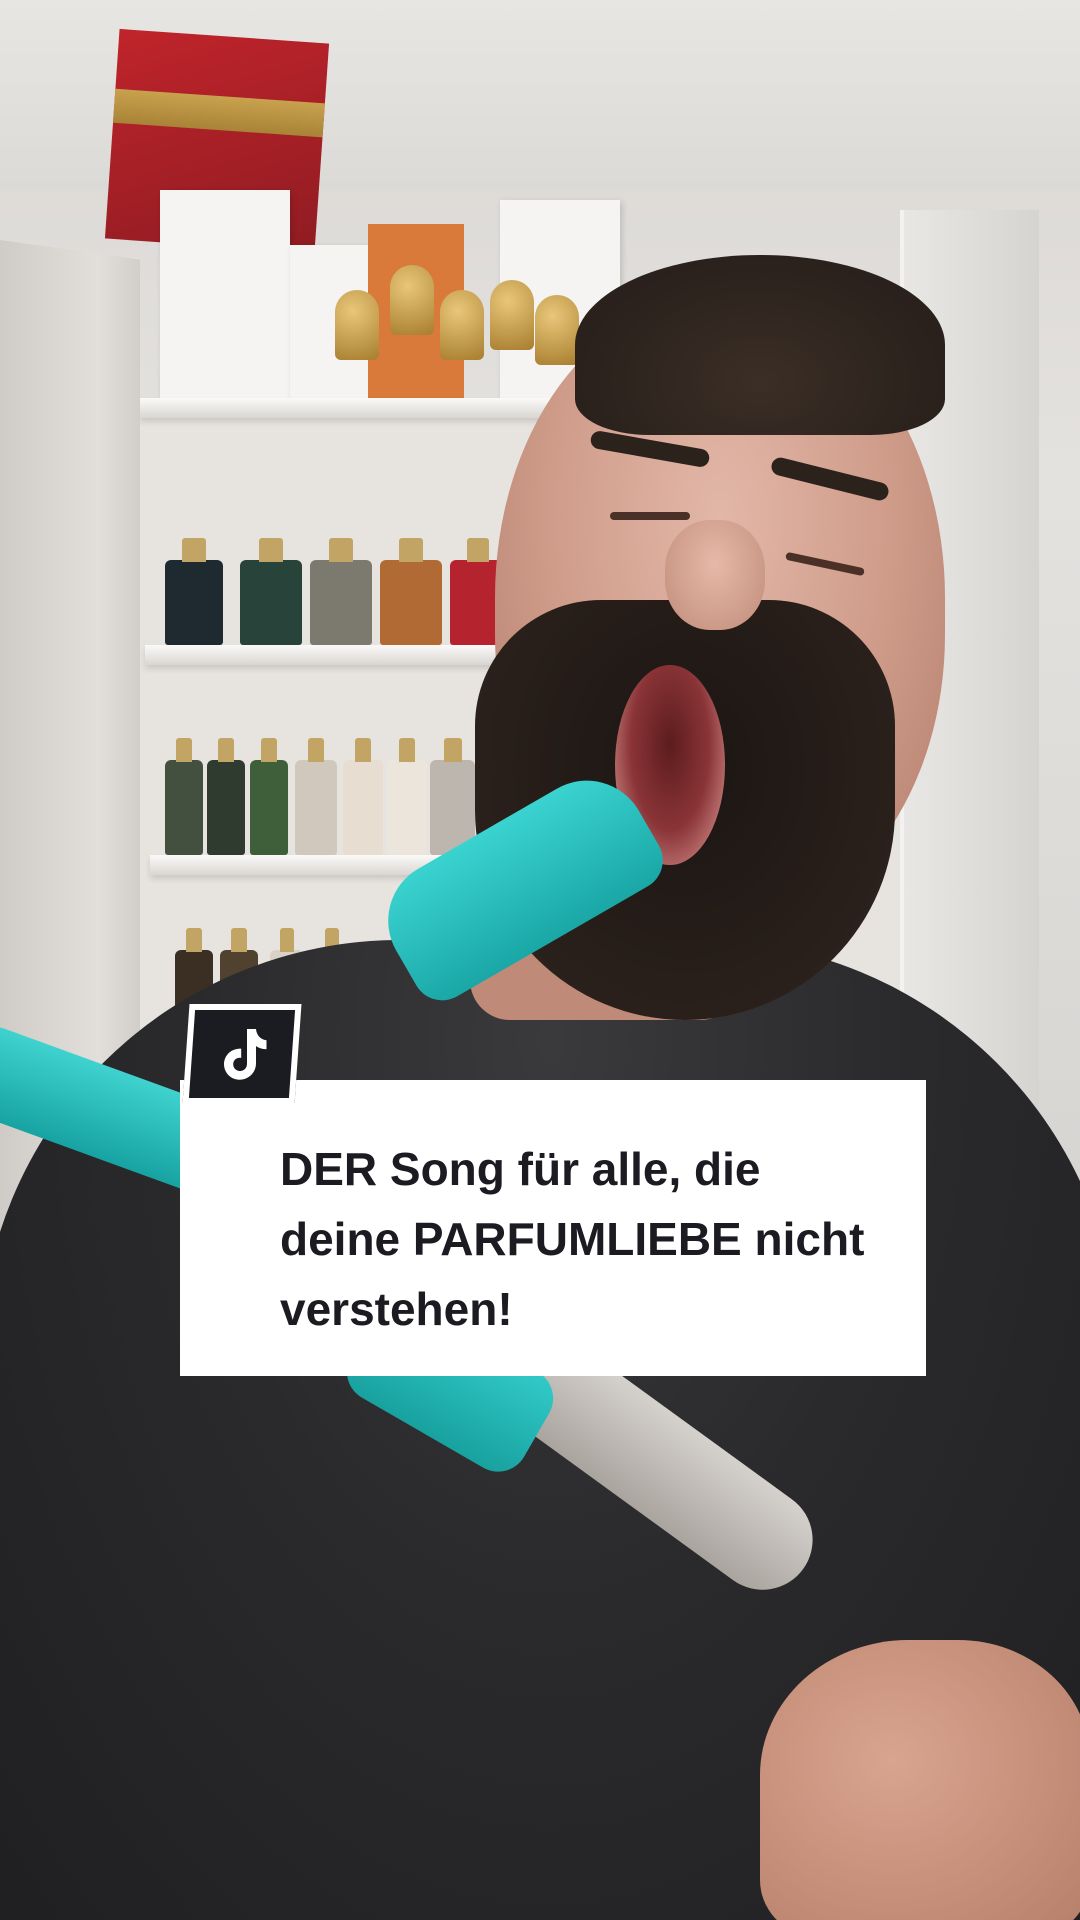 This screenshot has width=1080, height=1920. What do you see at coordinates (225, 295) in the screenshot?
I see `white-perfume-box` at bounding box center [225, 295].